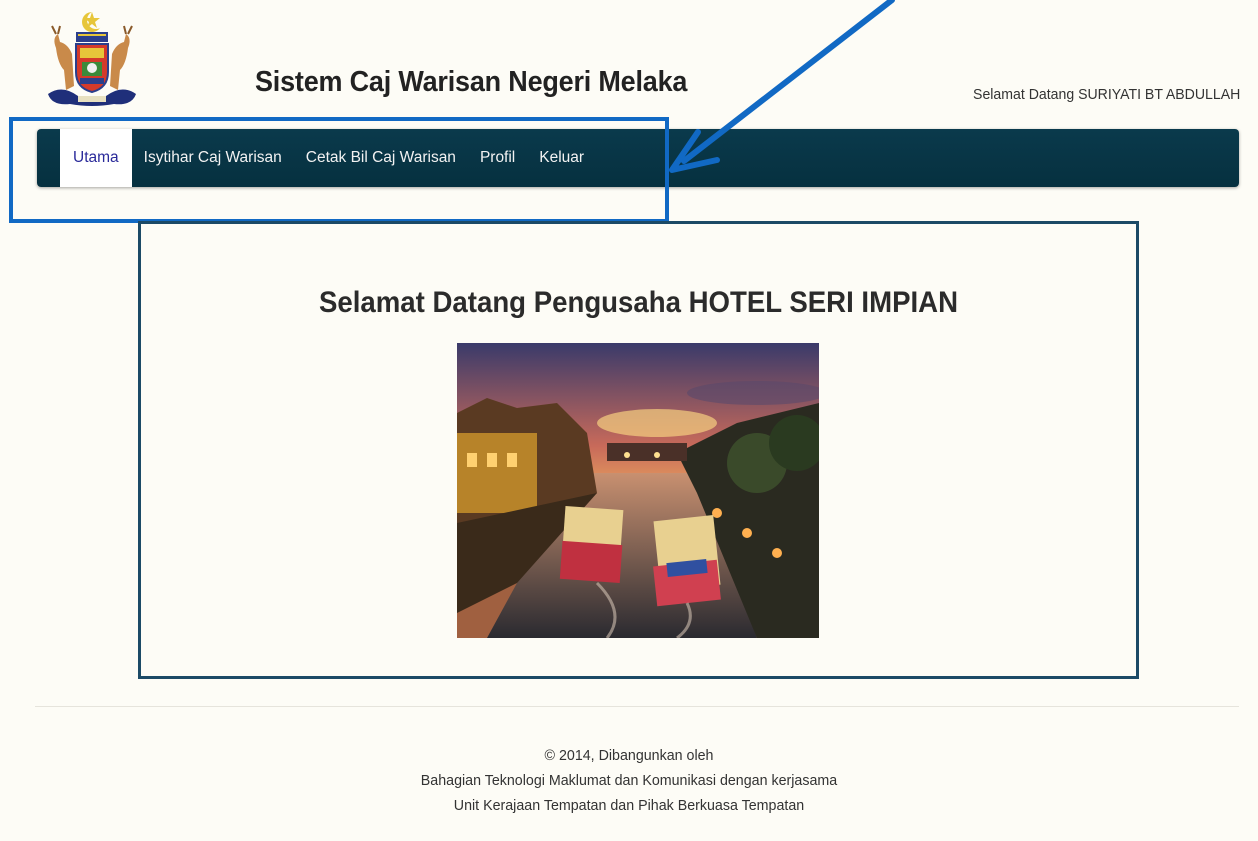 The width and height of the screenshot is (1258, 841). What do you see at coordinates (497, 158) in the screenshot?
I see `nav-item-profil: Profil` at bounding box center [497, 158].